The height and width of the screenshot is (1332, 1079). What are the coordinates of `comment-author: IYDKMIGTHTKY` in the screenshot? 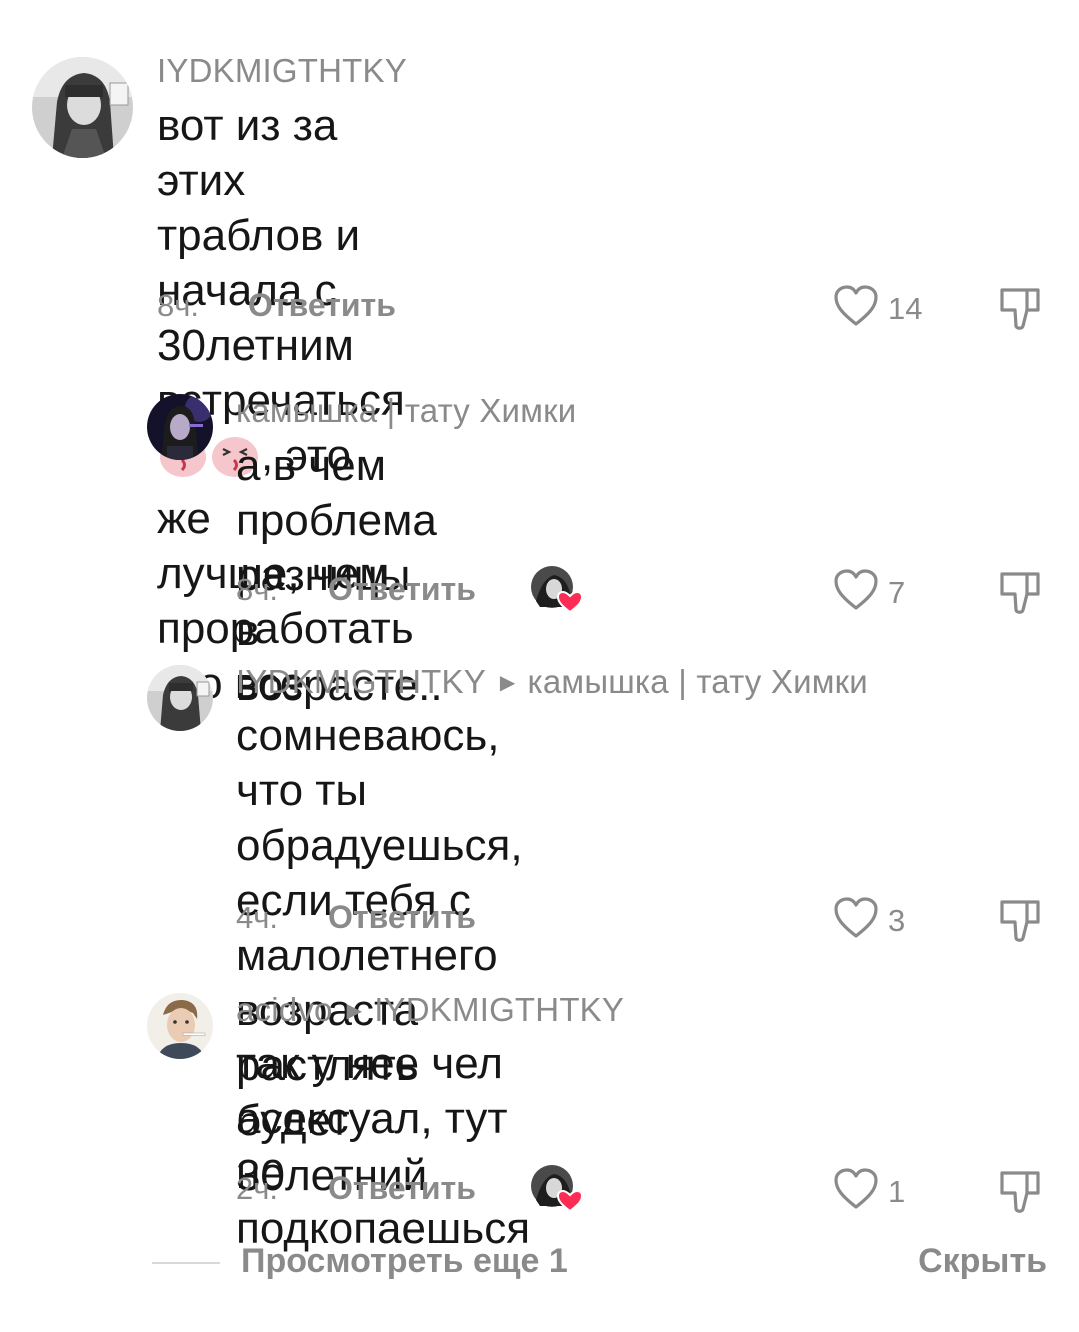 It's located at (282, 71).